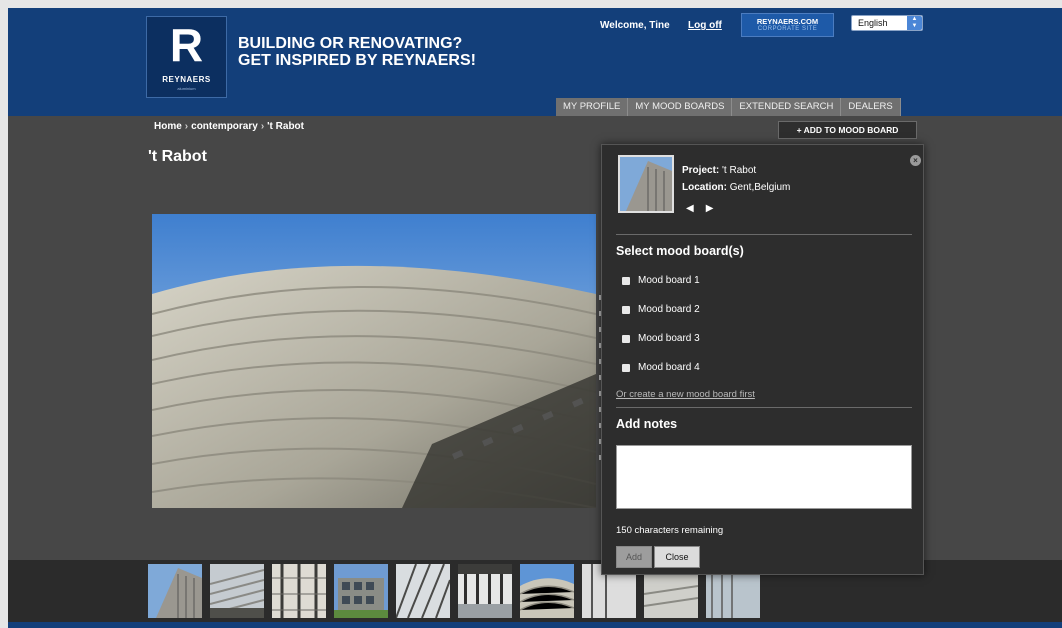  I want to click on tagline-line2: GET INSPIRED BY REYNAERS!, so click(357, 60).